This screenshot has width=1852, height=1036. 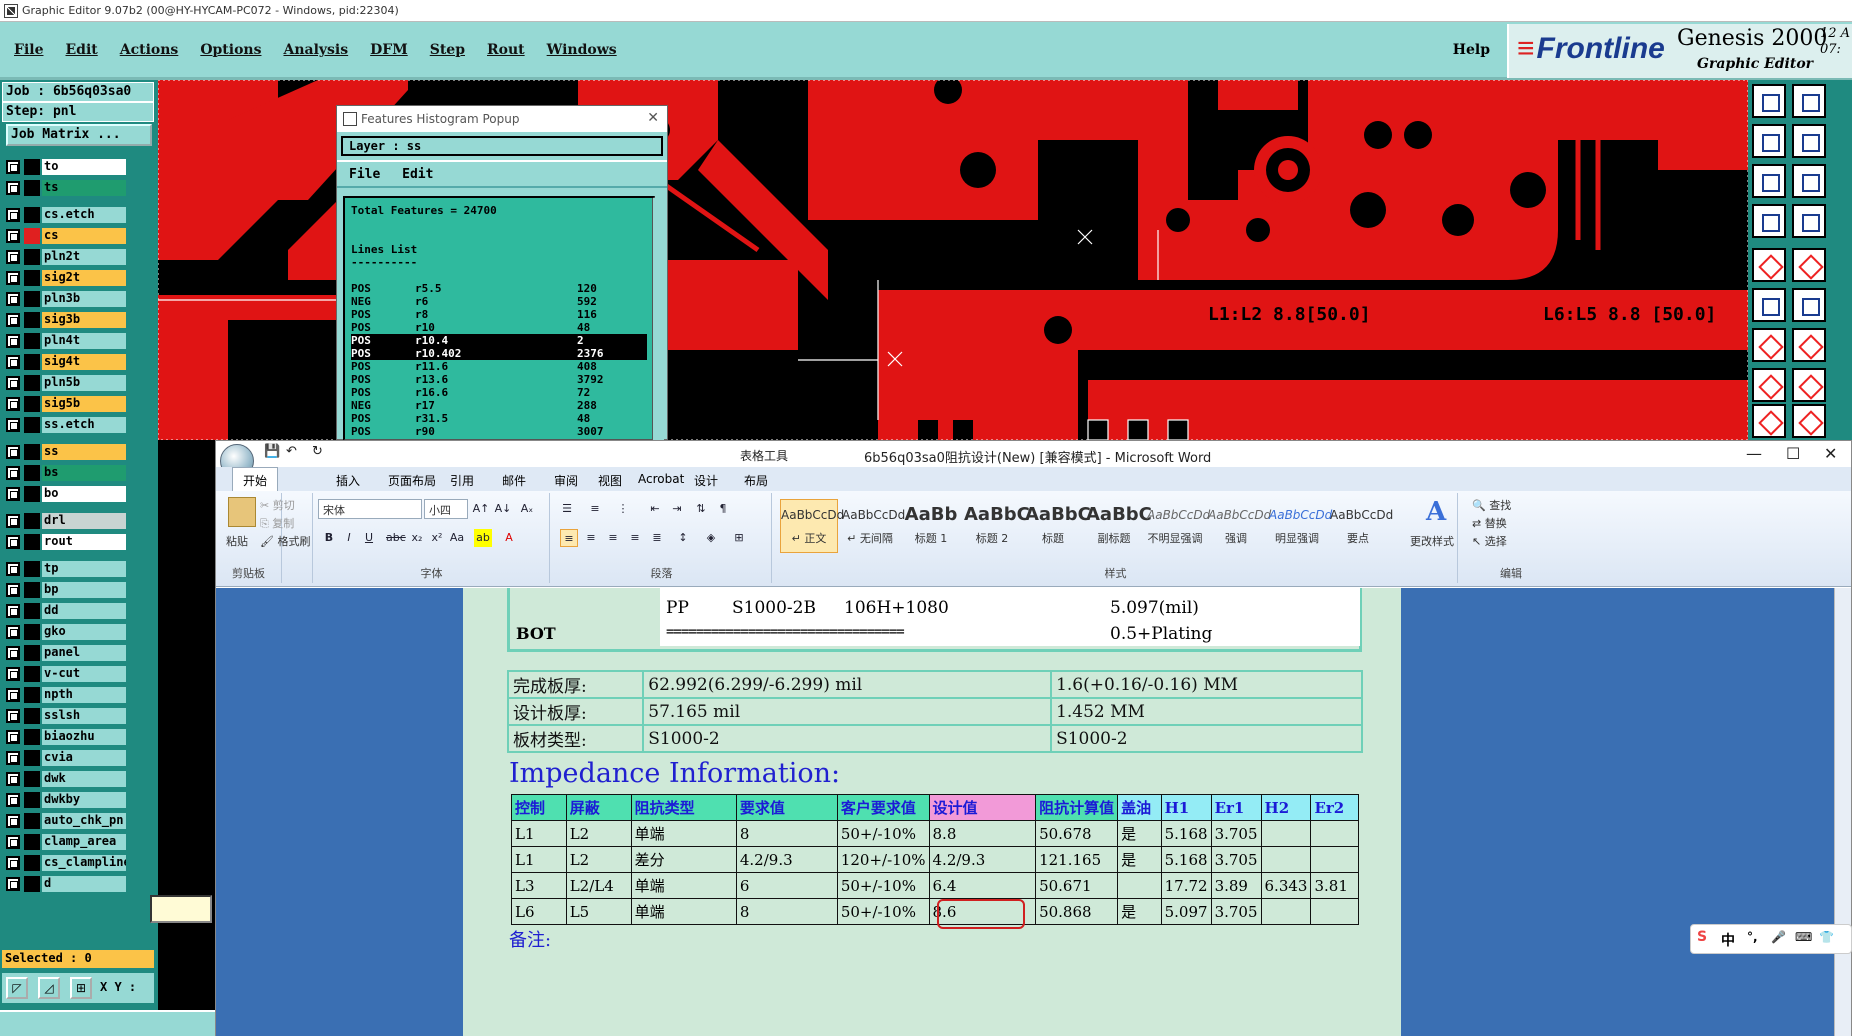 I want to click on menu-edit: Edit, so click(x=81, y=50).